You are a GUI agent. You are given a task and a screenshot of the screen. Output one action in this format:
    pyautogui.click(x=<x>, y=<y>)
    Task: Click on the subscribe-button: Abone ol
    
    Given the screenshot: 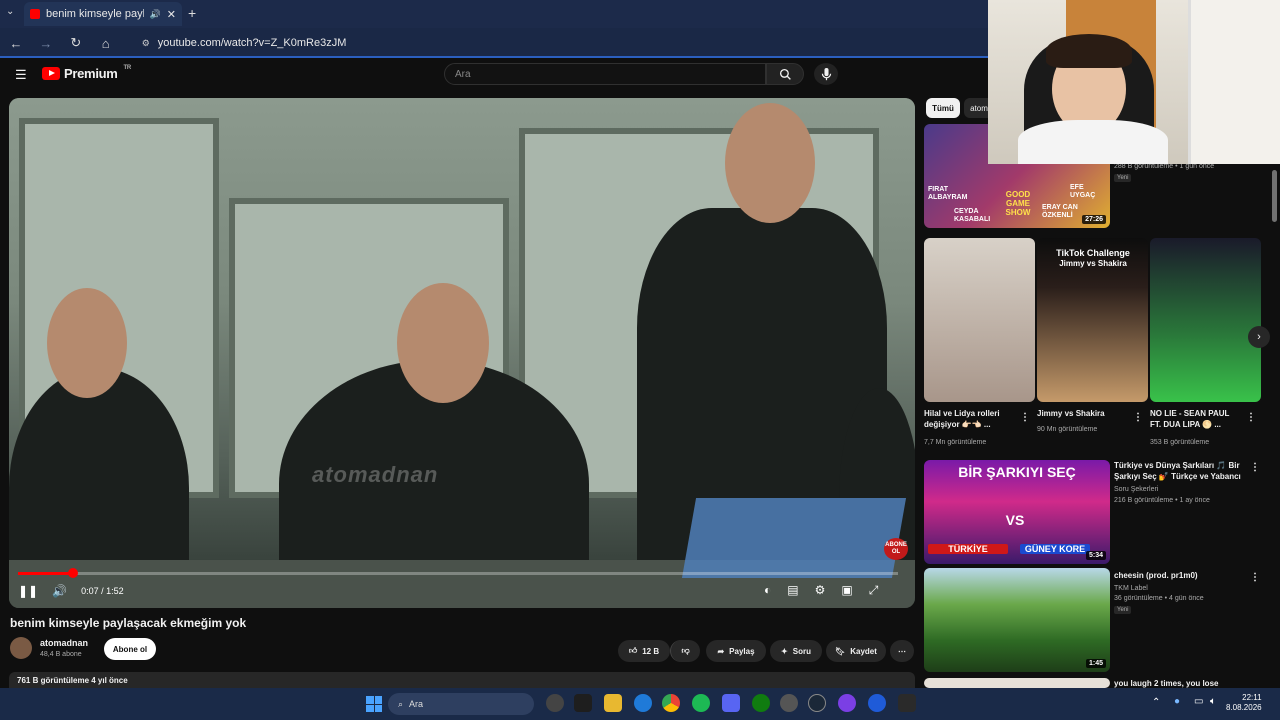 What is the action you would take?
    pyautogui.click(x=130, y=649)
    